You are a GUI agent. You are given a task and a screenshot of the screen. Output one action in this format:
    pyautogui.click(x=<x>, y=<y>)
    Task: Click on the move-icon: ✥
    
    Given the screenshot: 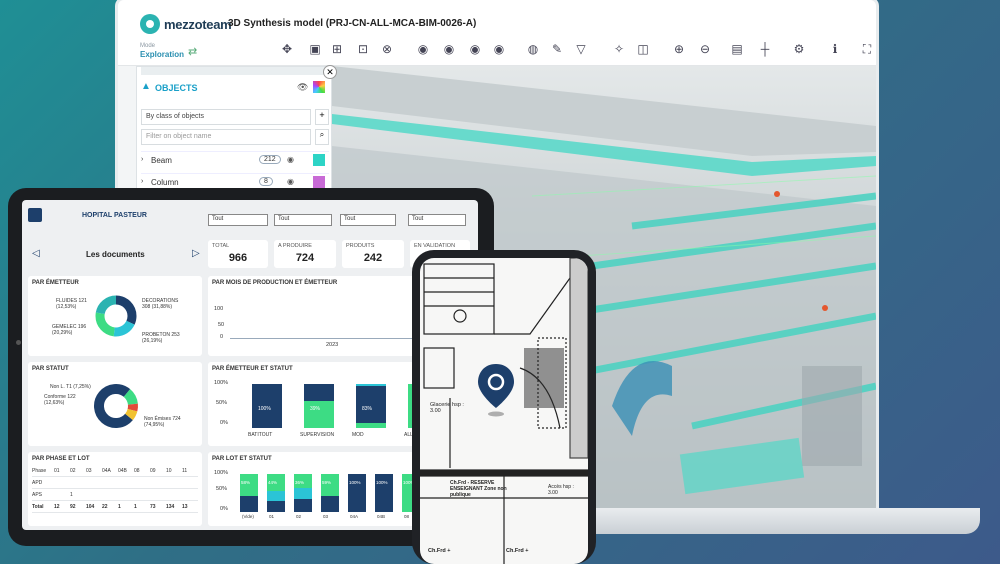 What is the action you would take?
    pyautogui.click(x=287, y=49)
    